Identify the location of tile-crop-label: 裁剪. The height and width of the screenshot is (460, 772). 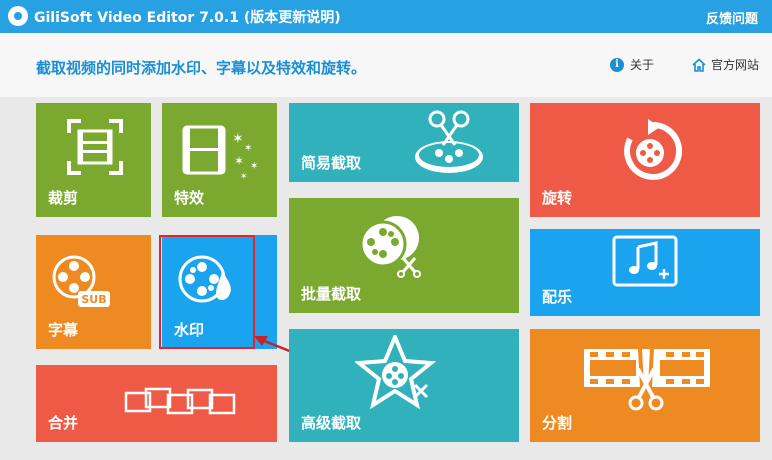
(63, 198).